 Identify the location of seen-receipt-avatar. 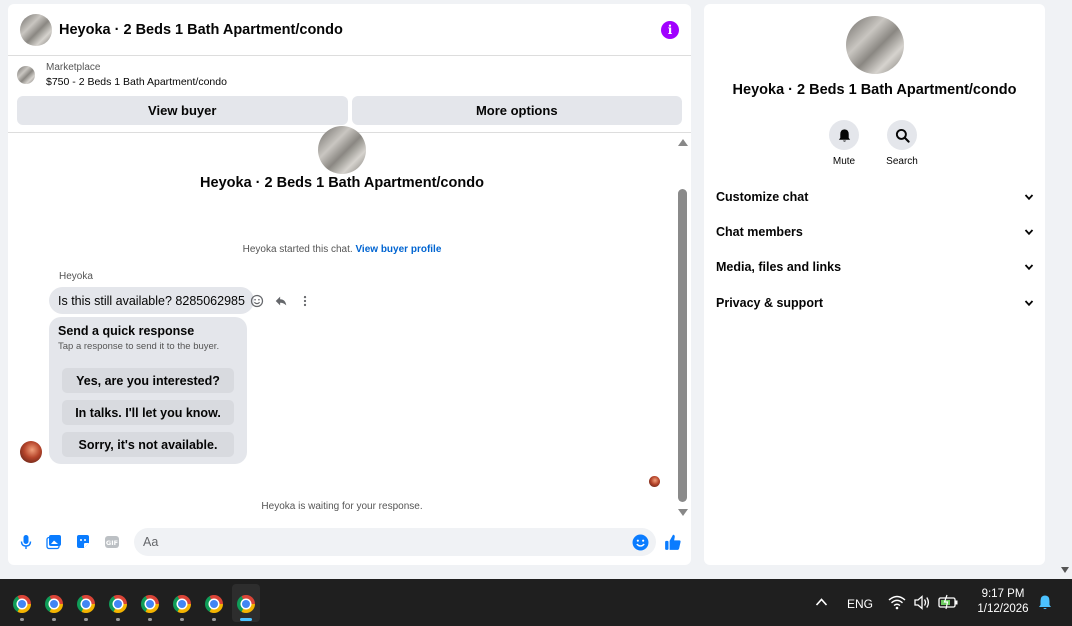
(654, 481).